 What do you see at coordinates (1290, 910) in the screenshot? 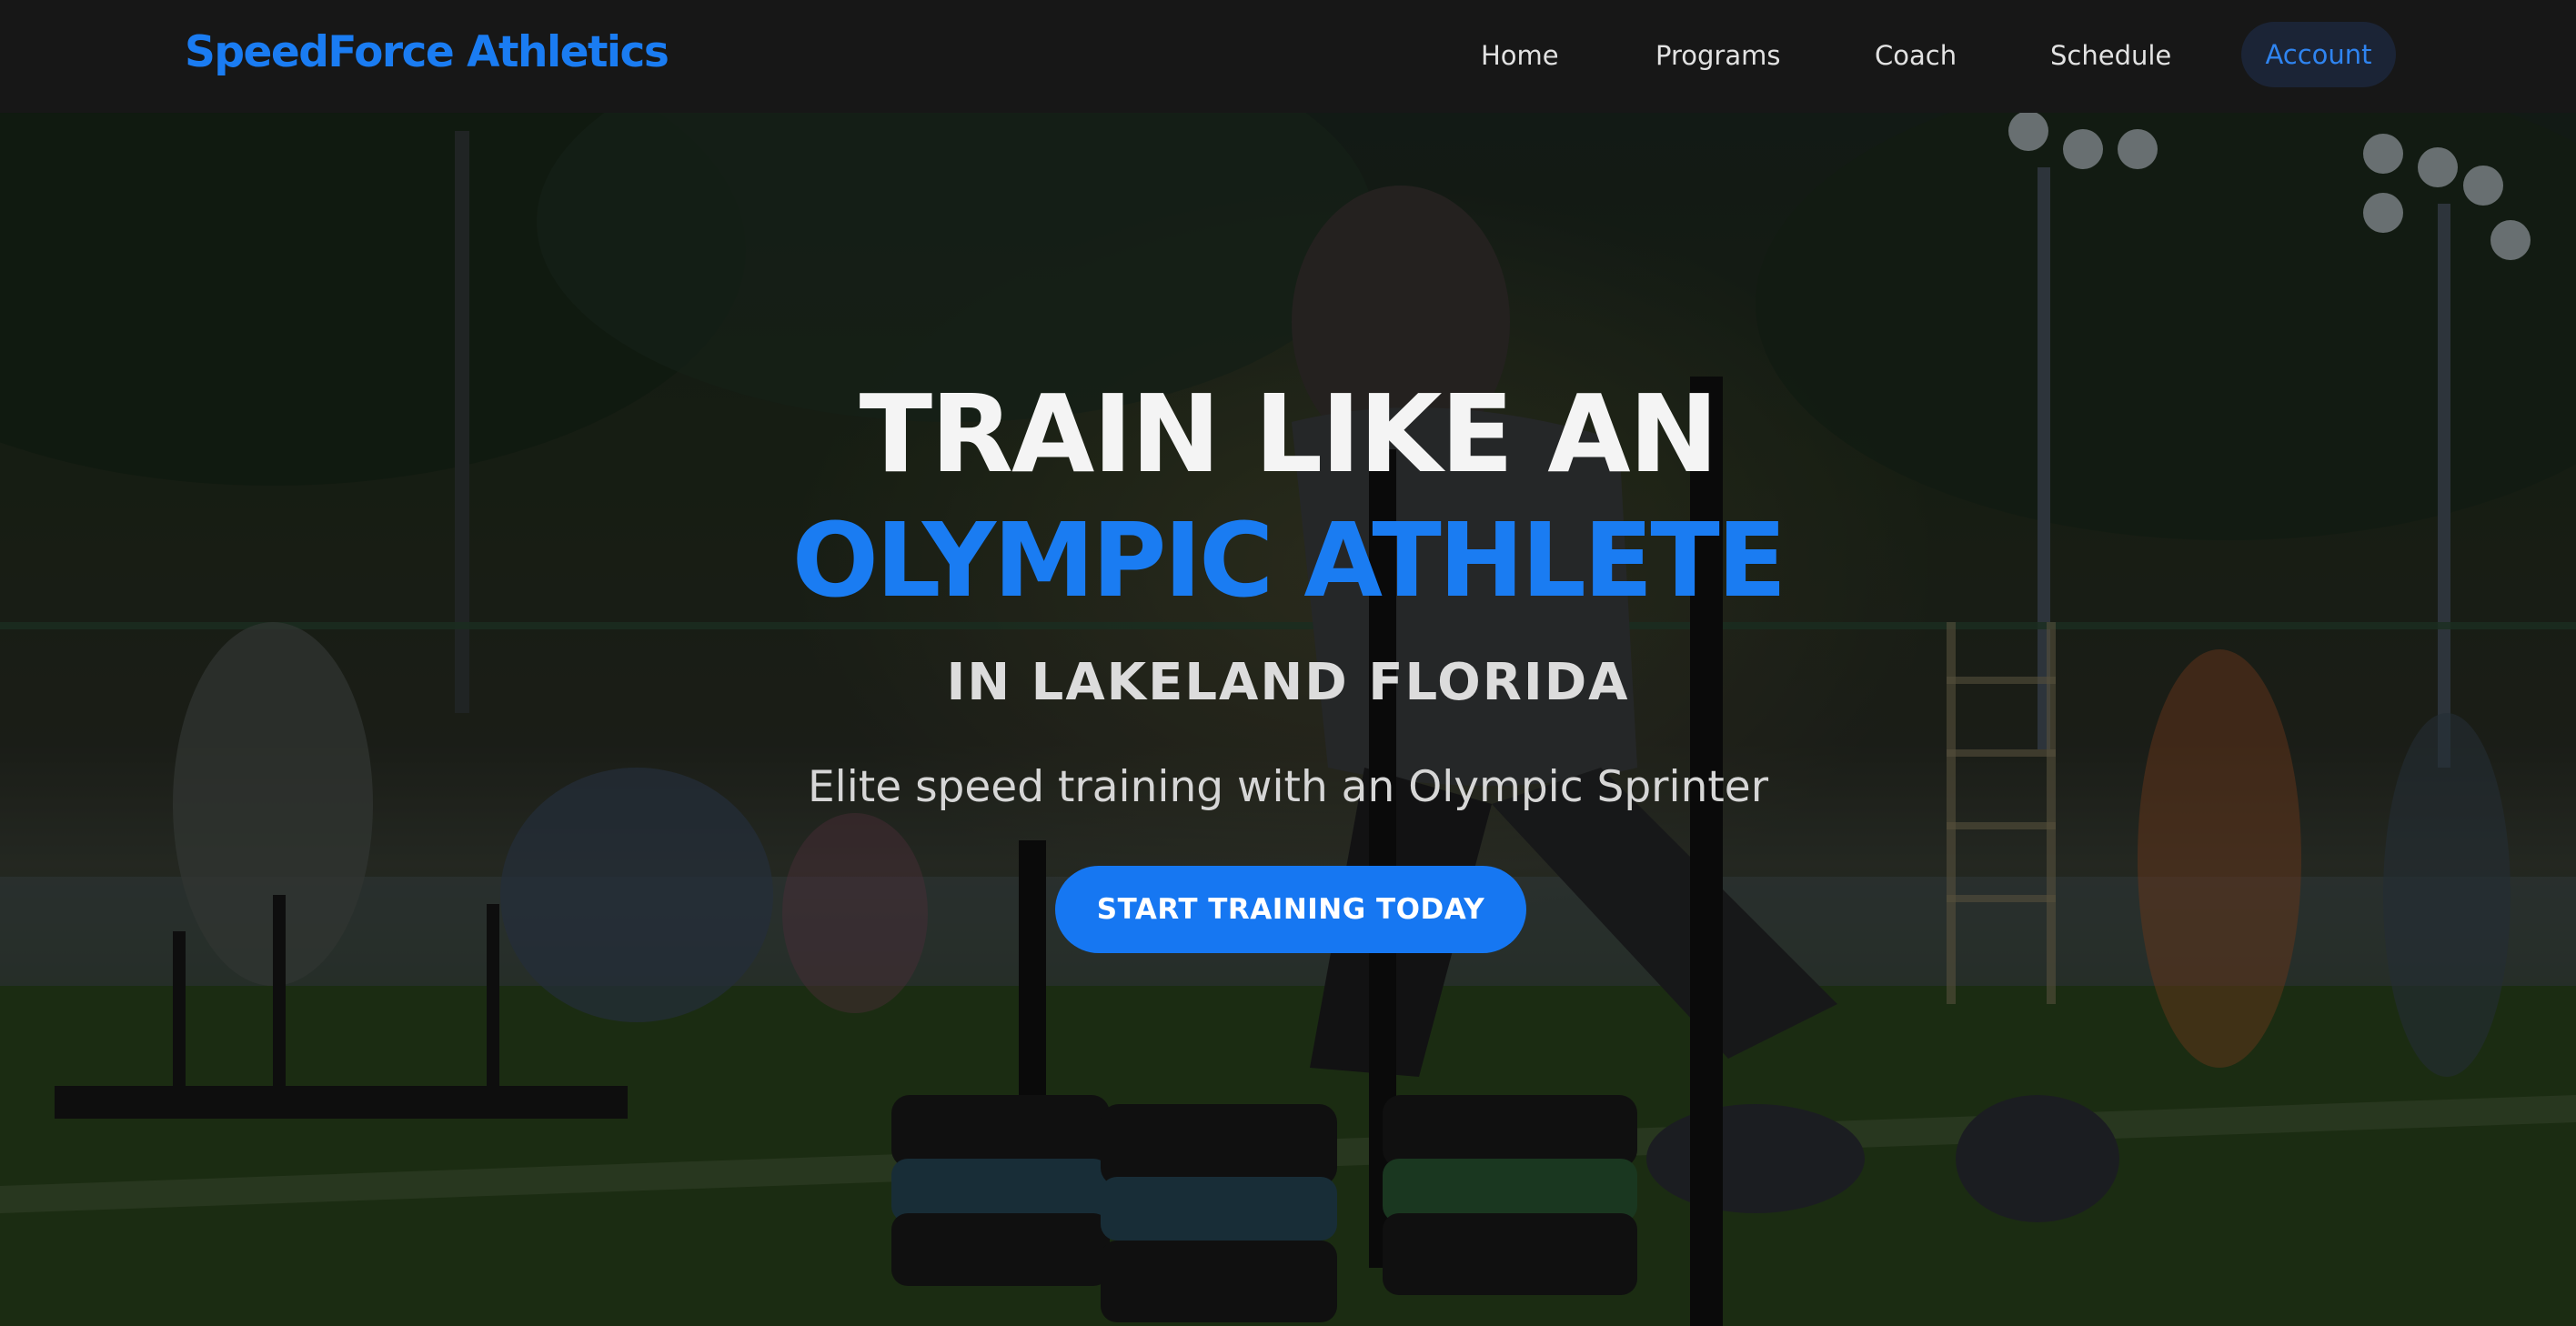
I see `start-training-button: START TRAINING TODAY` at bounding box center [1290, 910].